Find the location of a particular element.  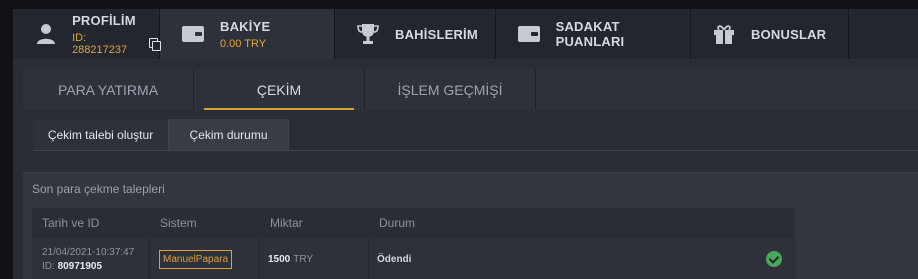

withdraw-status-button: Çekim durumu is located at coordinates (229, 134).